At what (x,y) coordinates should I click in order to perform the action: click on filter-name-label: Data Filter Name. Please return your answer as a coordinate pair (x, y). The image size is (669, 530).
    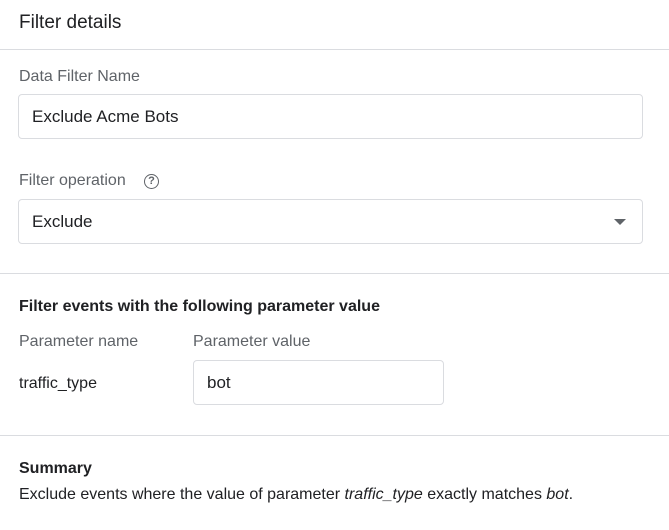
    Looking at the image, I should click on (79, 76).